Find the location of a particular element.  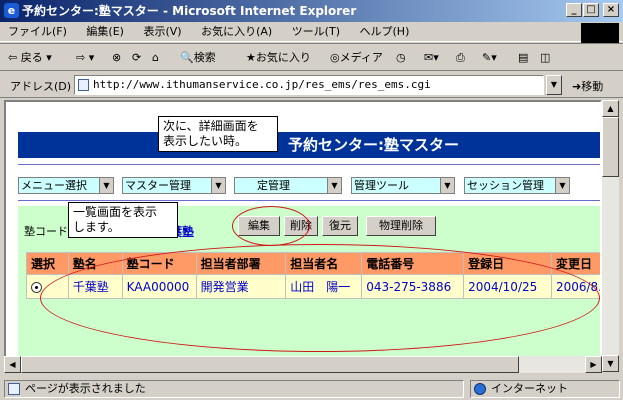

mail-icon: ✉▾ is located at coordinates (431, 58).